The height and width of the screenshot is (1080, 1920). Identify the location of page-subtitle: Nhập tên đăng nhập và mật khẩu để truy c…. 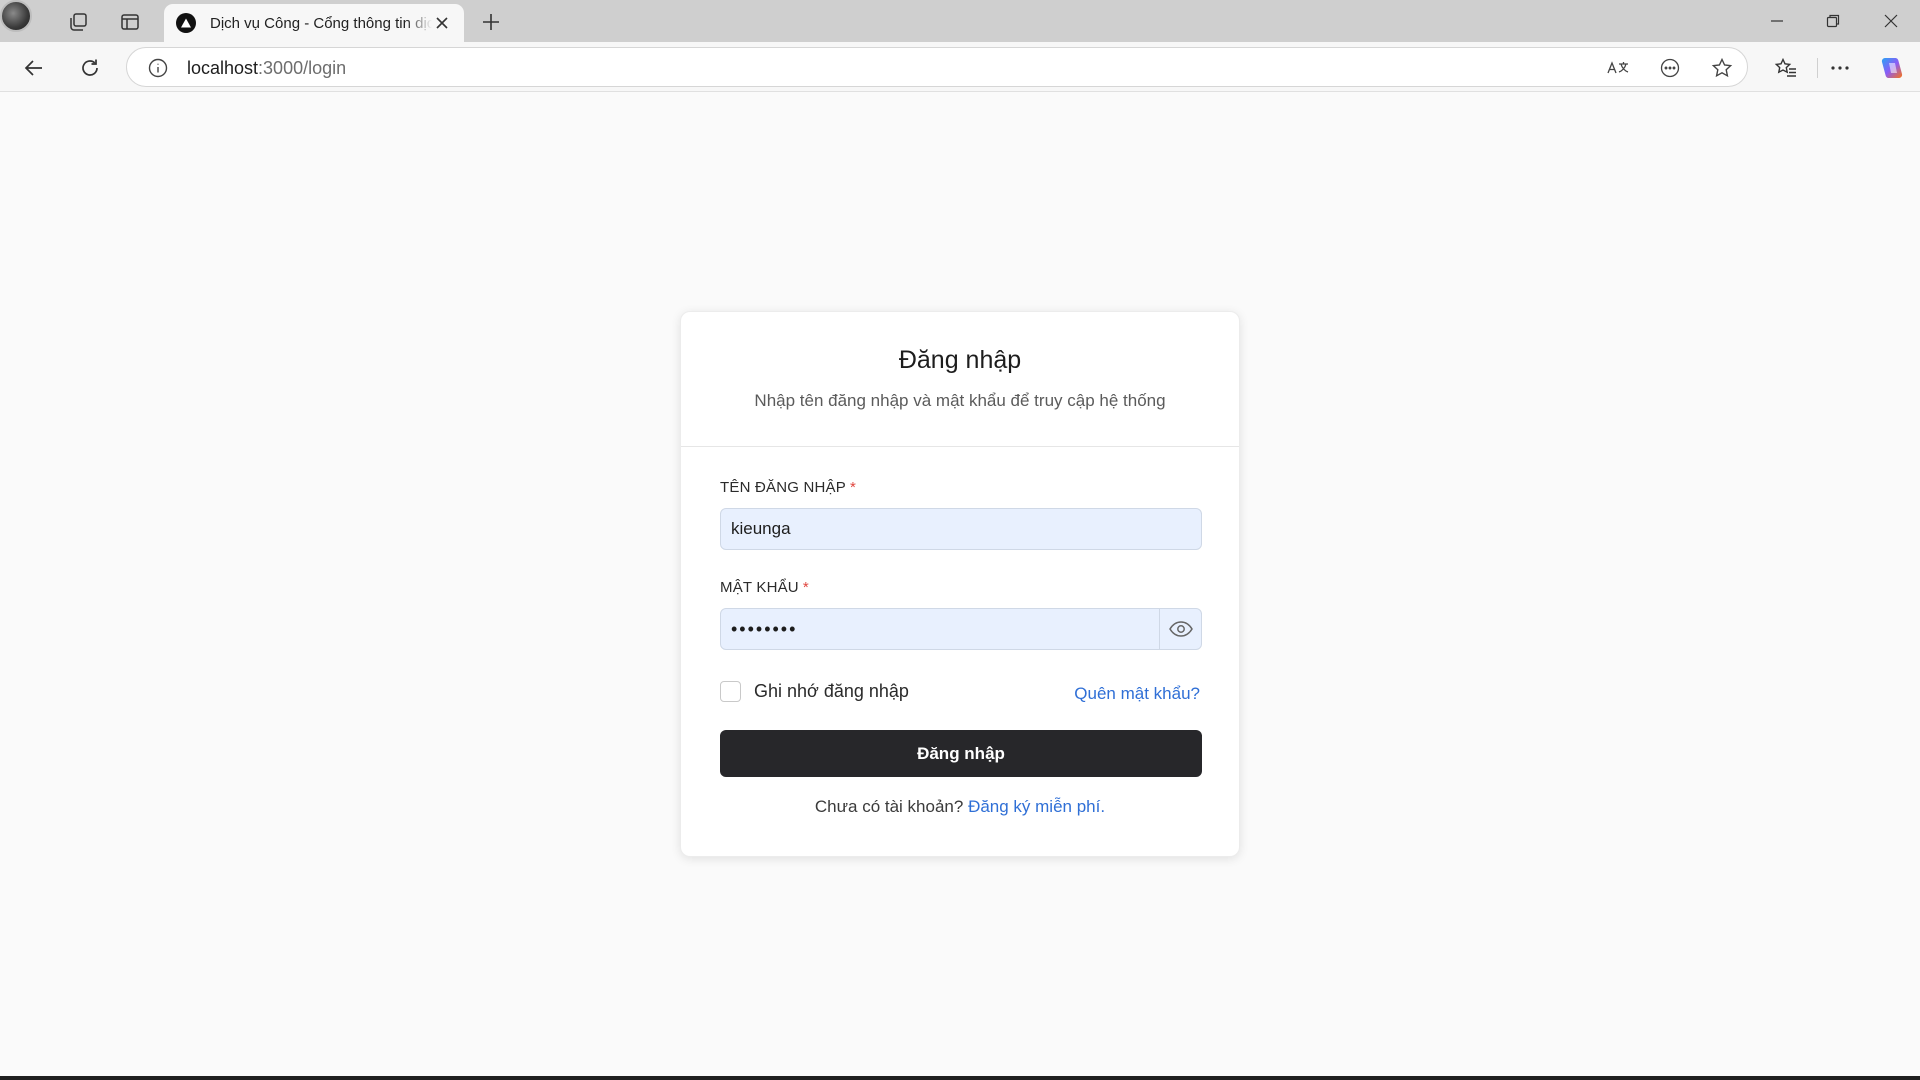
(960, 400).